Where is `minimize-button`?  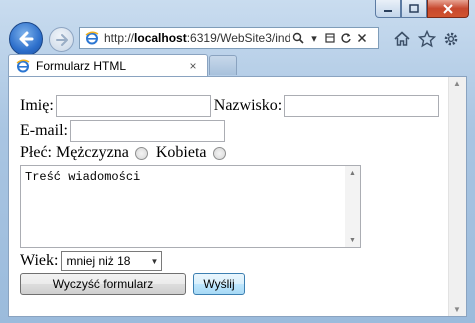
minimize-button is located at coordinates (388, 9).